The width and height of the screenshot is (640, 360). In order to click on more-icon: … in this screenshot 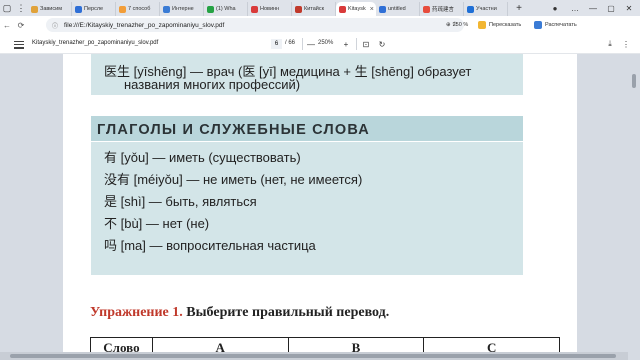, I will do `click(575, 8)`.